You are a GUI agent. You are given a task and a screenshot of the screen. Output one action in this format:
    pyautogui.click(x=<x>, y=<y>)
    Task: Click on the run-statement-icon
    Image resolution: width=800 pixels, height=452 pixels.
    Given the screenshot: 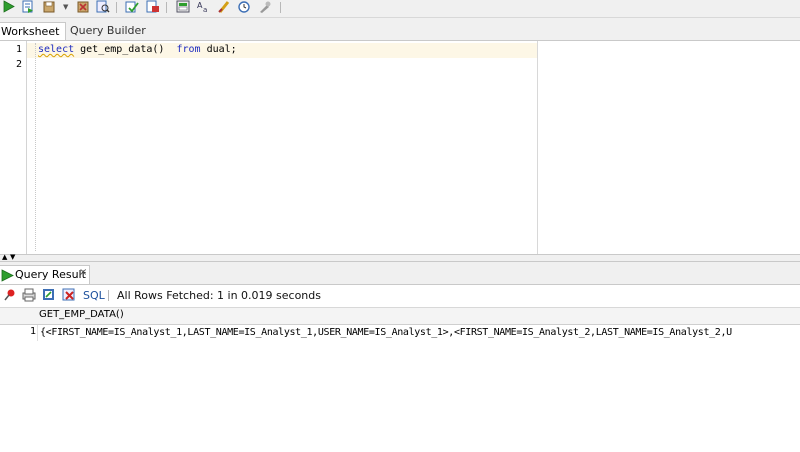 What is the action you would take?
    pyautogui.click(x=9, y=6)
    